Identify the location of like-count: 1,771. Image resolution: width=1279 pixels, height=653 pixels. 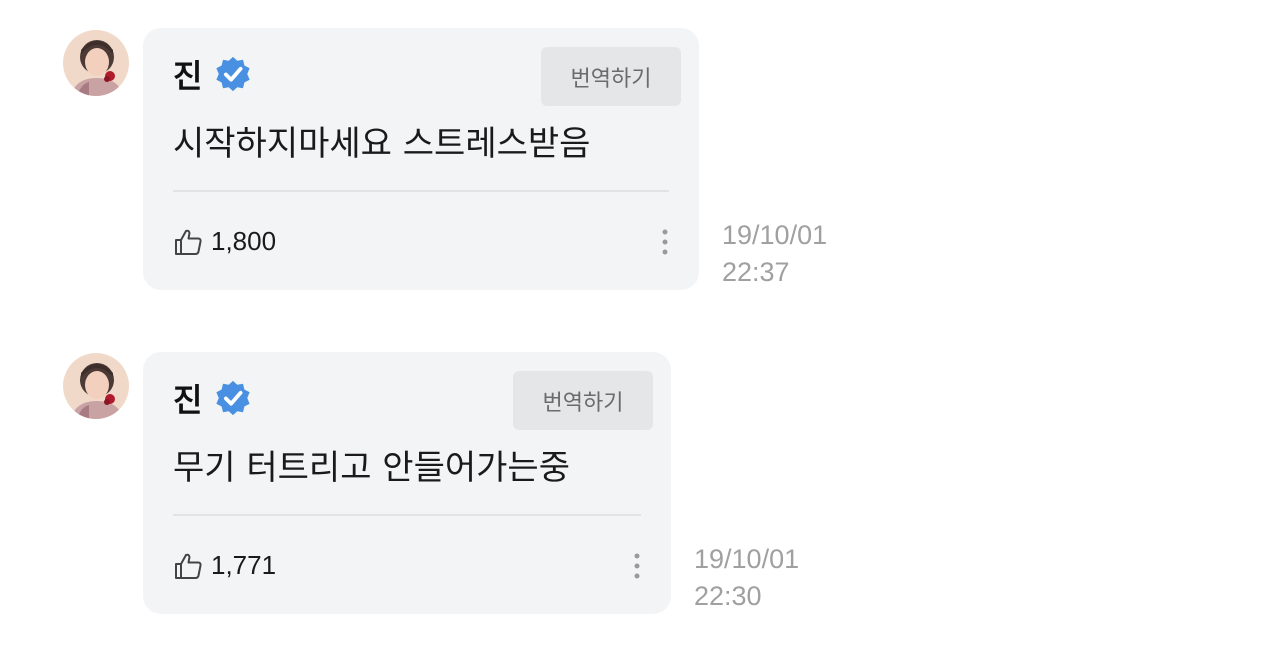
(244, 565).